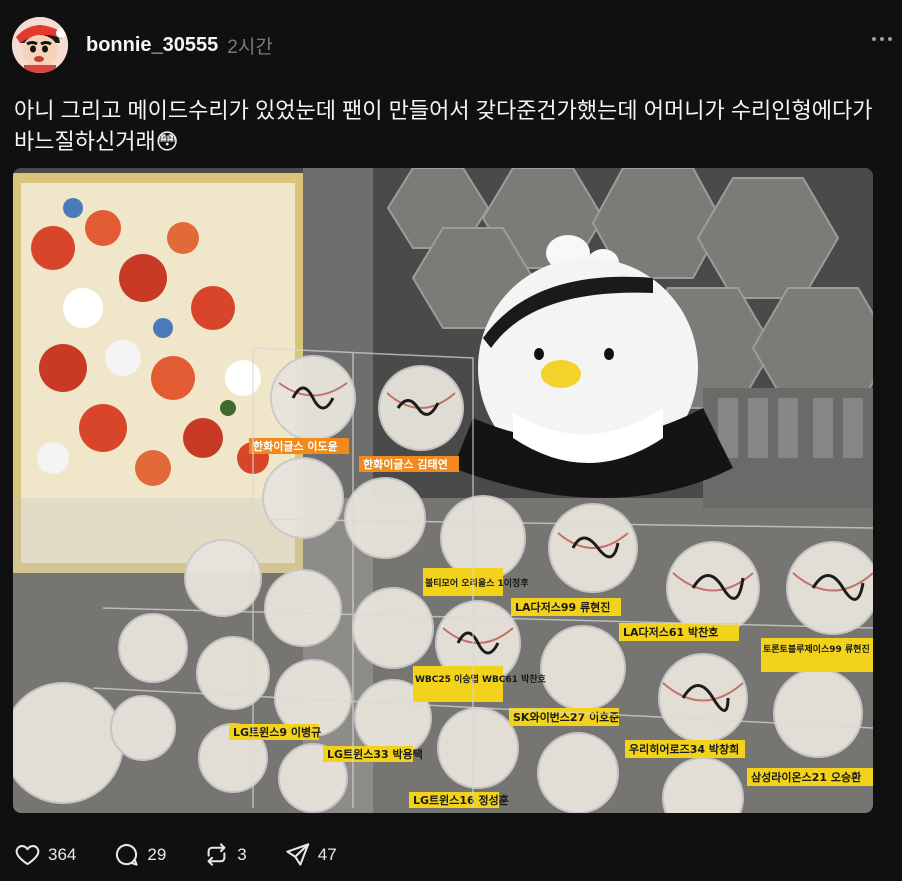 This screenshot has height=881, width=902. Describe the element at coordinates (242, 854) in the screenshot. I see `repost-count: 3` at that location.